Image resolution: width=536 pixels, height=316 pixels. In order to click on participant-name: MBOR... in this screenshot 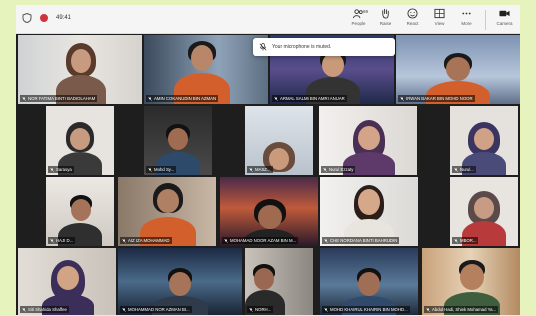, I will do `click(465, 240)`.